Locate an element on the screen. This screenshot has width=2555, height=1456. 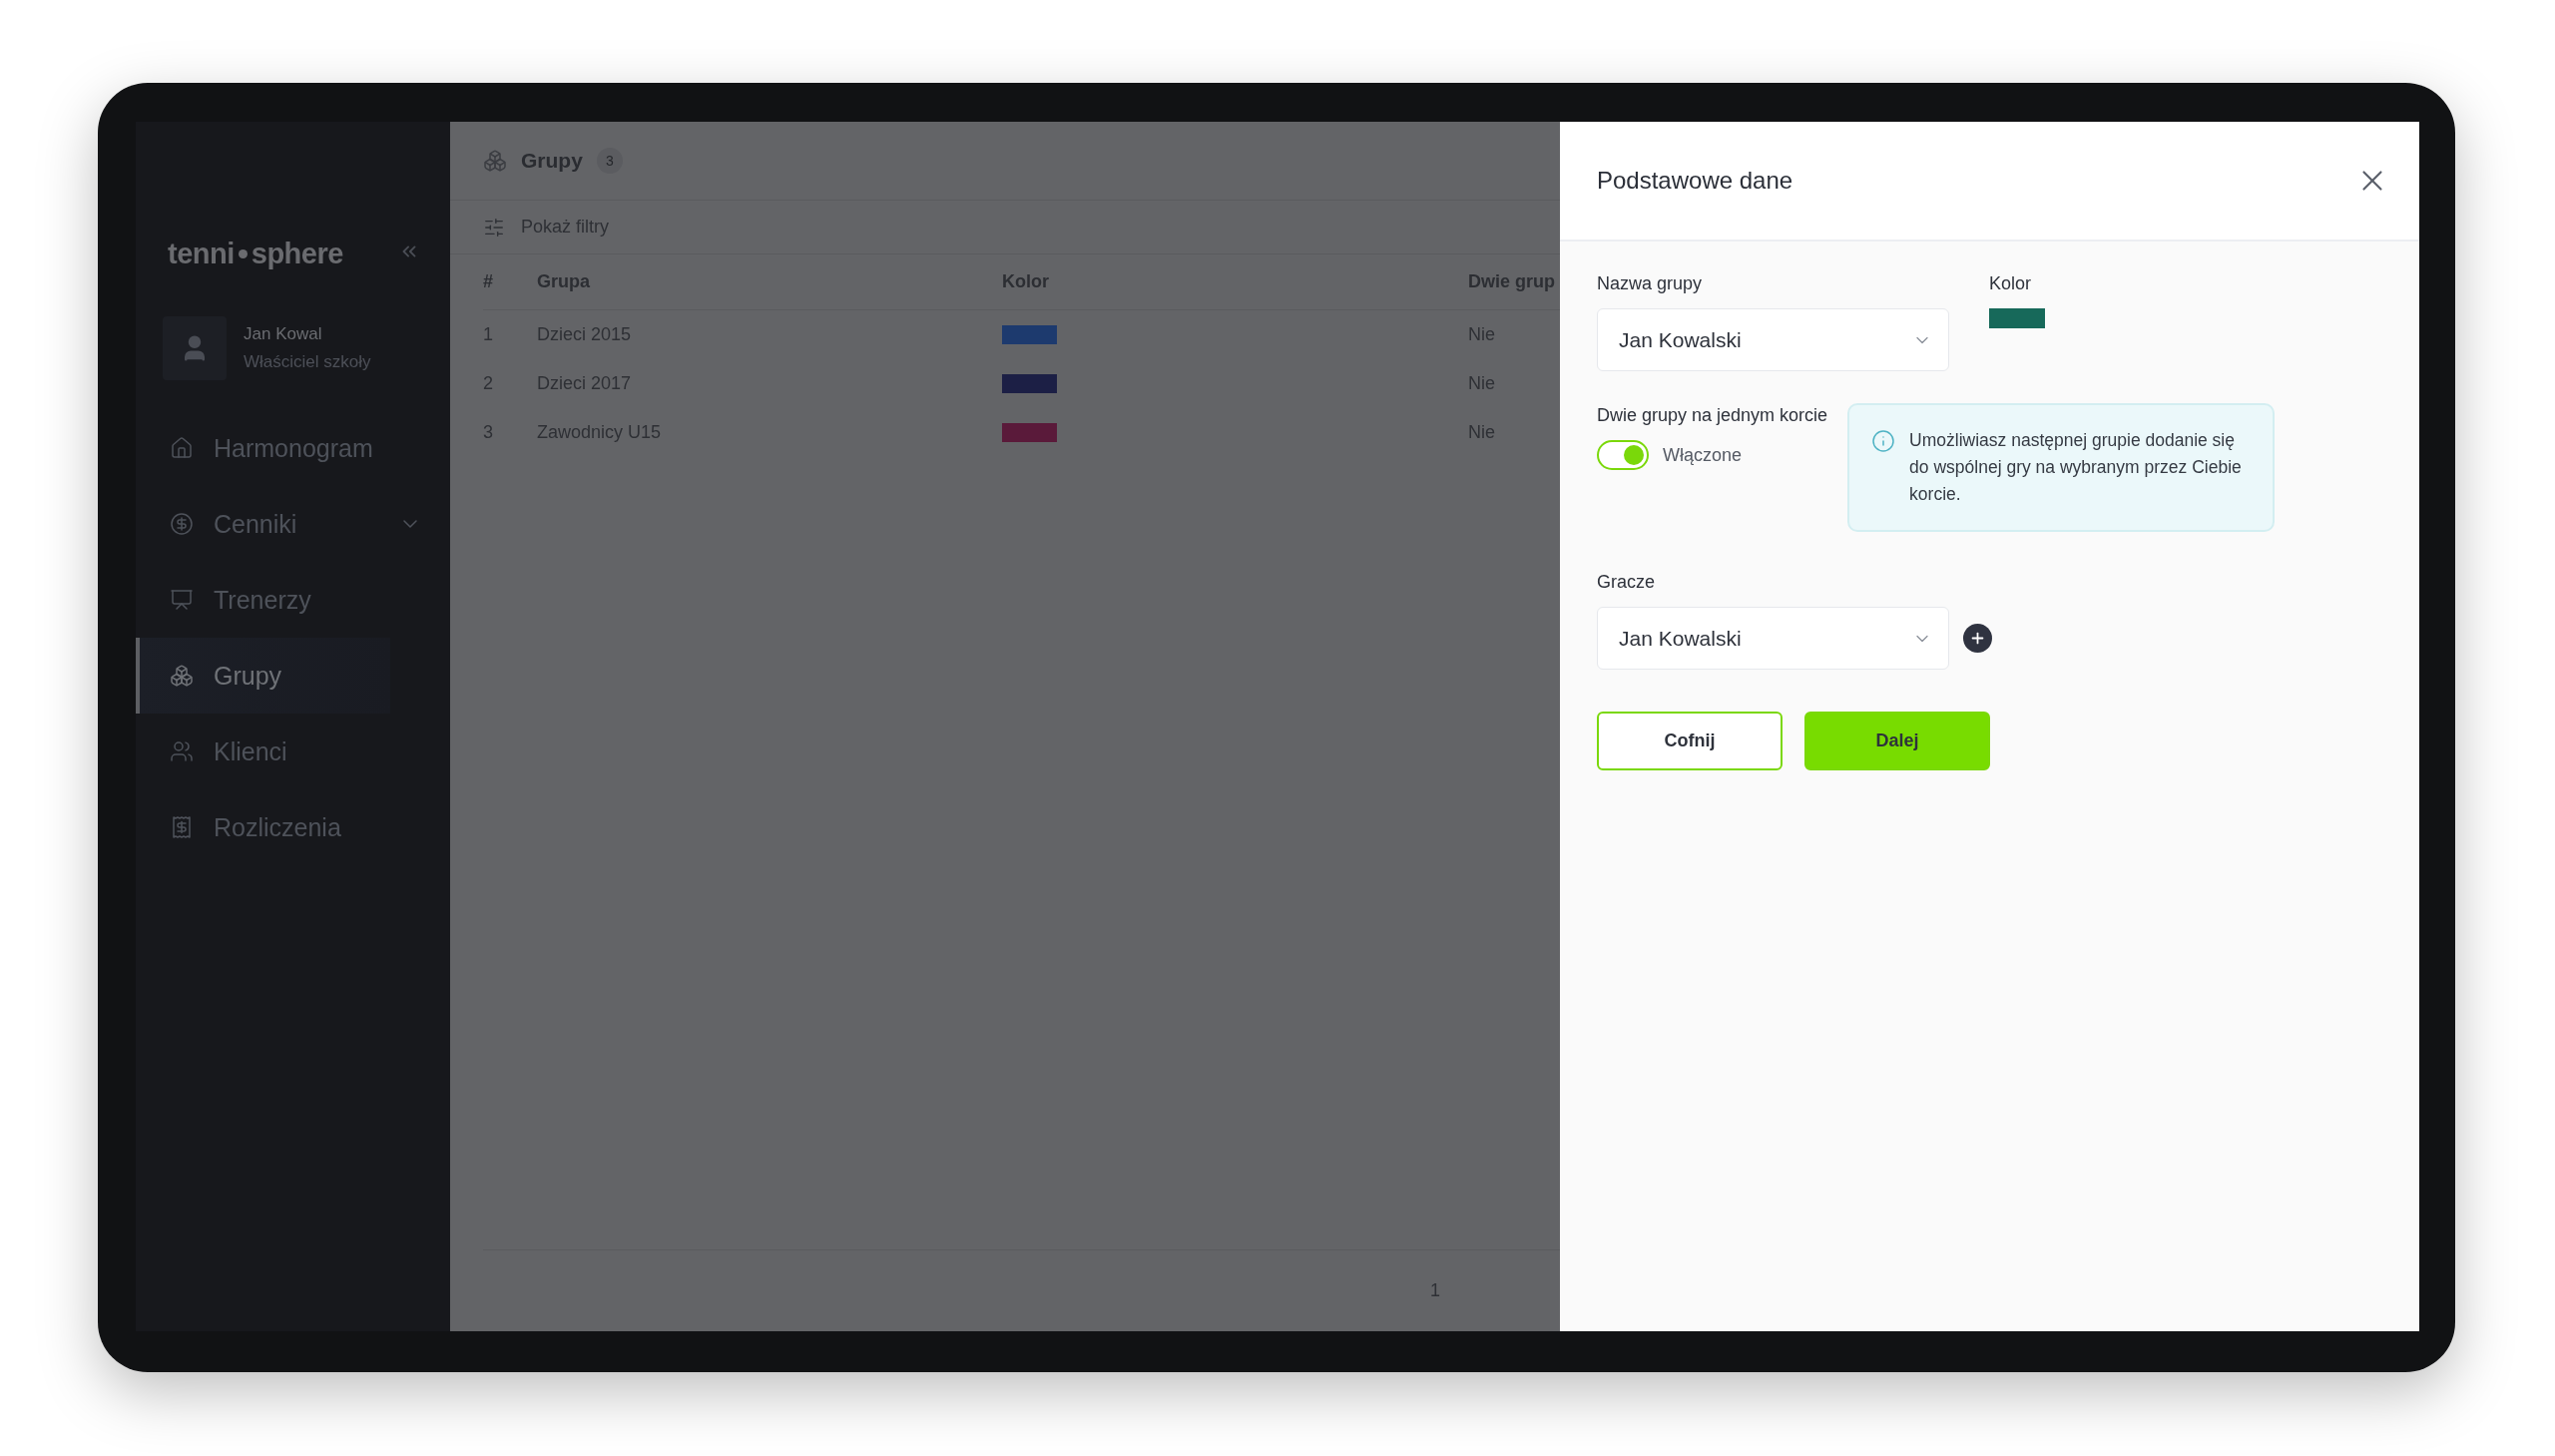
drawer-title: Podstawowe dane is located at coordinates (1695, 181).